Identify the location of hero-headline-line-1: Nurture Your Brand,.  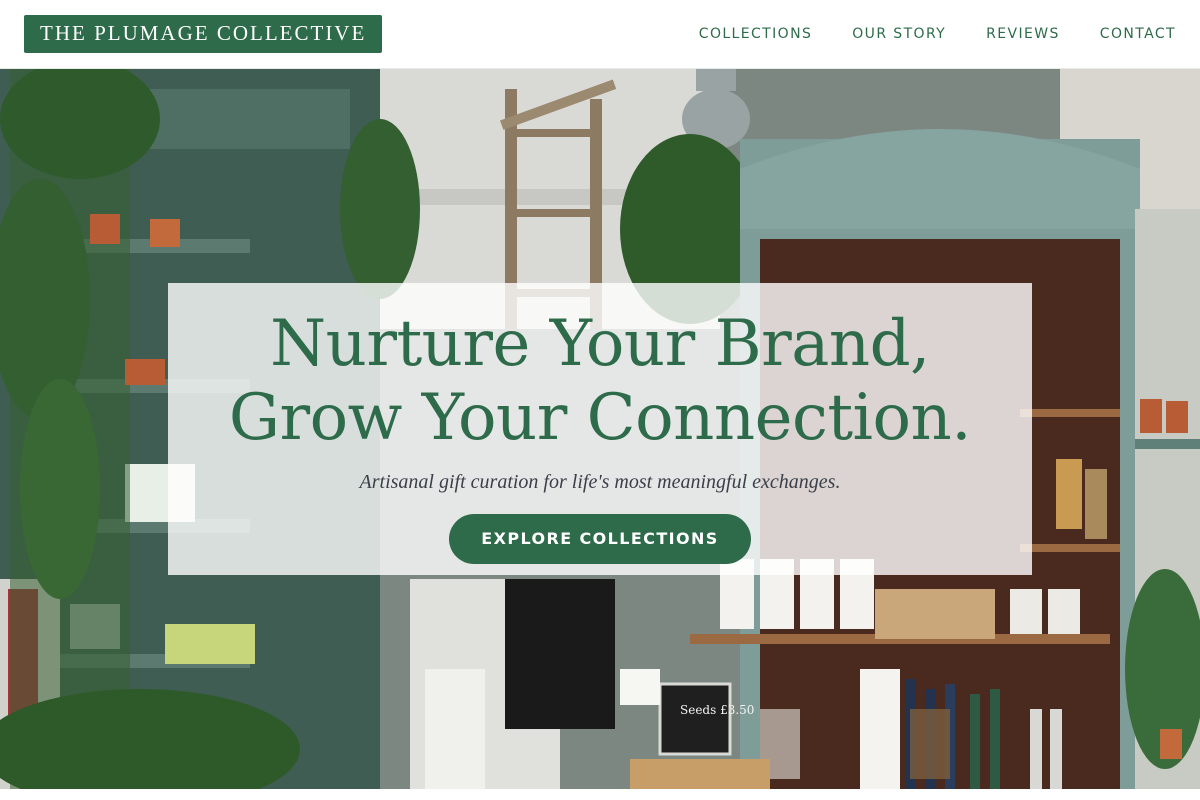
(600, 344).